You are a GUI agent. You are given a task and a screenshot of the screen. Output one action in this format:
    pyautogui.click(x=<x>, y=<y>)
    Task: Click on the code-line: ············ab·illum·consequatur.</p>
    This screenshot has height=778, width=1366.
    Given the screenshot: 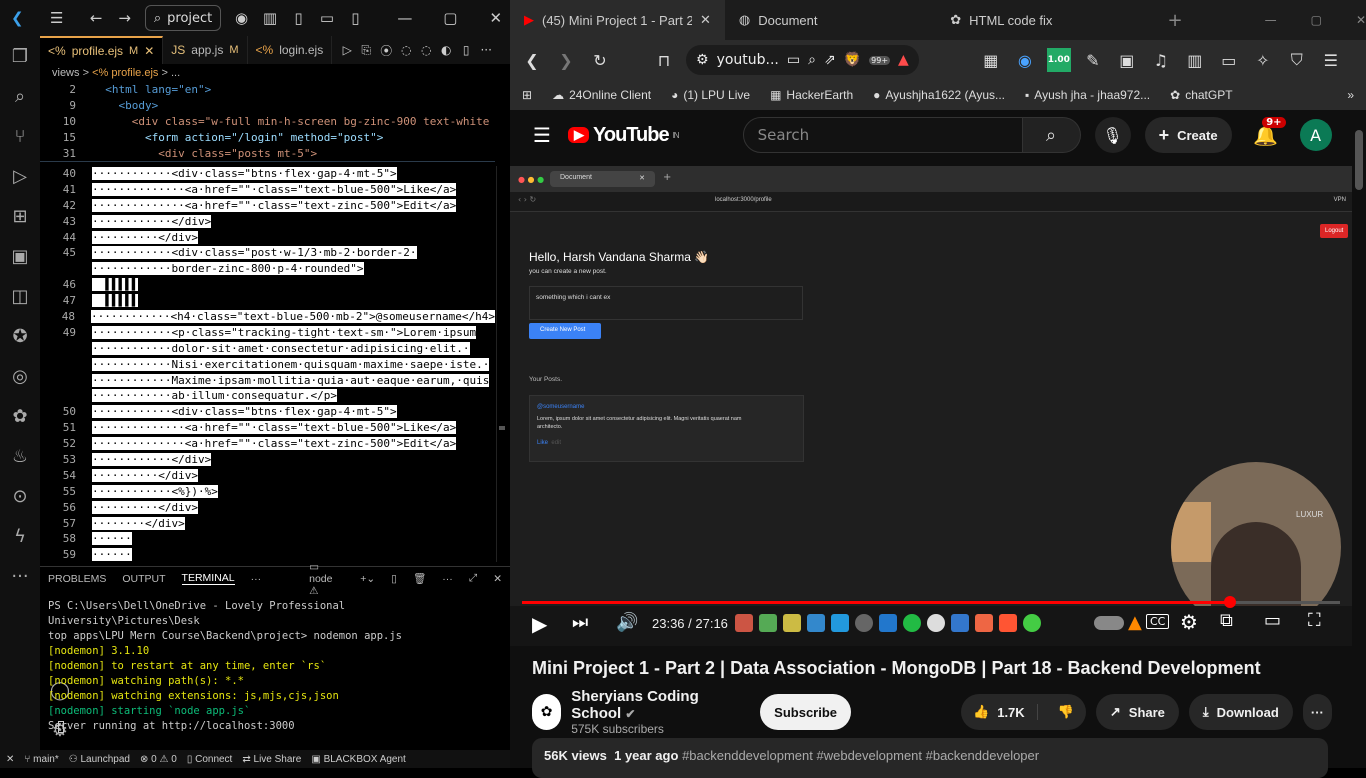 What is the action you would take?
    pyautogui.click(x=267, y=396)
    